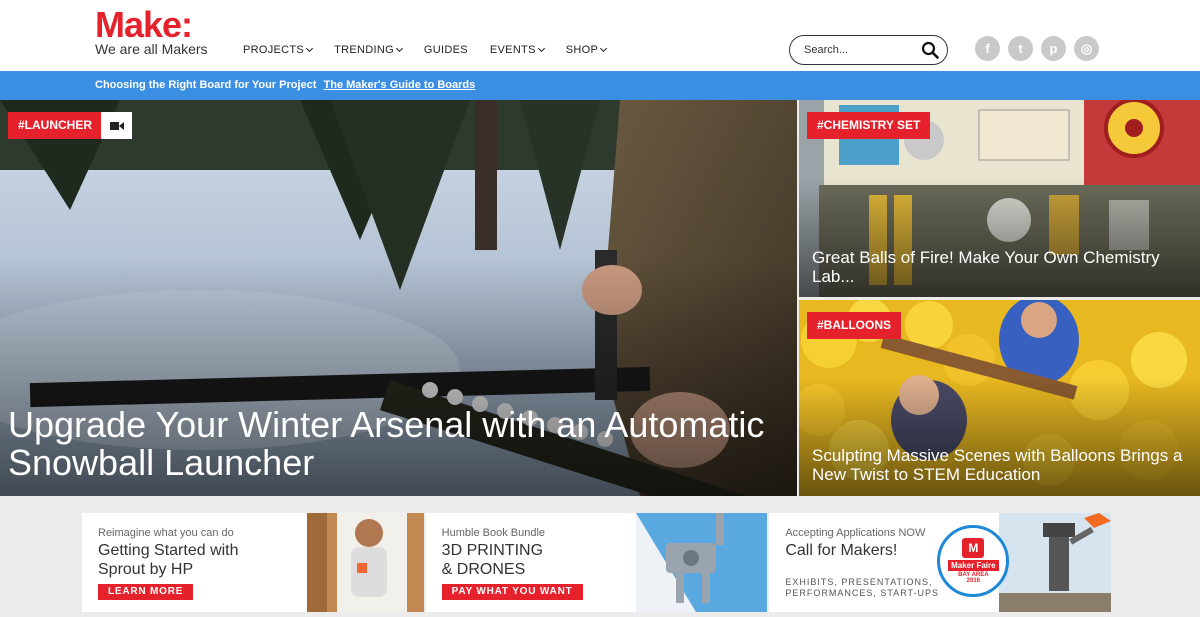  Describe the element at coordinates (582, 50) in the screenshot. I see `nav-shop-label: SHOP` at that location.